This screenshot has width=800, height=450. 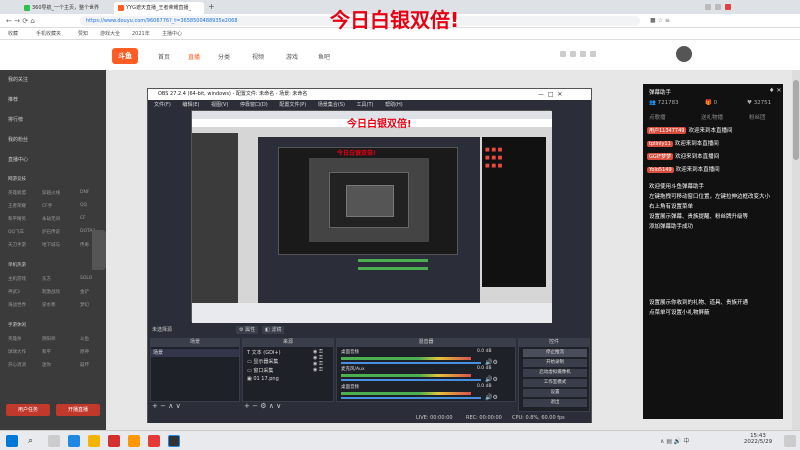 I want to click on sidebar-item-recommend: 推荐, so click(x=13, y=99).